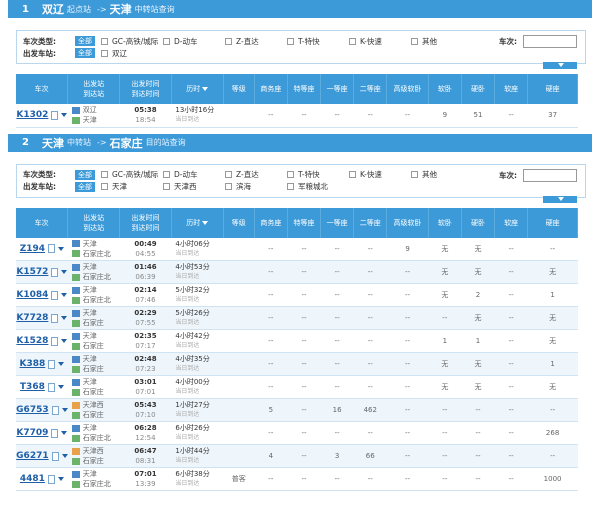  Describe the element at coordinates (32, 115) in the screenshot. I see `train-number-link: K1302` at that location.